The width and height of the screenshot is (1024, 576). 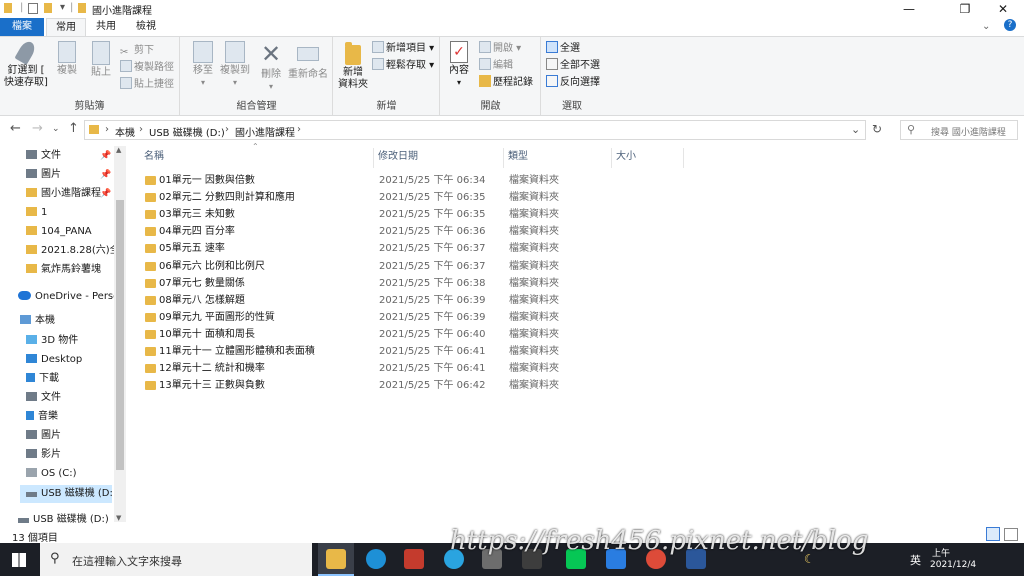 I want to click on scroll-down-icon: ▼, so click(x=118, y=518).